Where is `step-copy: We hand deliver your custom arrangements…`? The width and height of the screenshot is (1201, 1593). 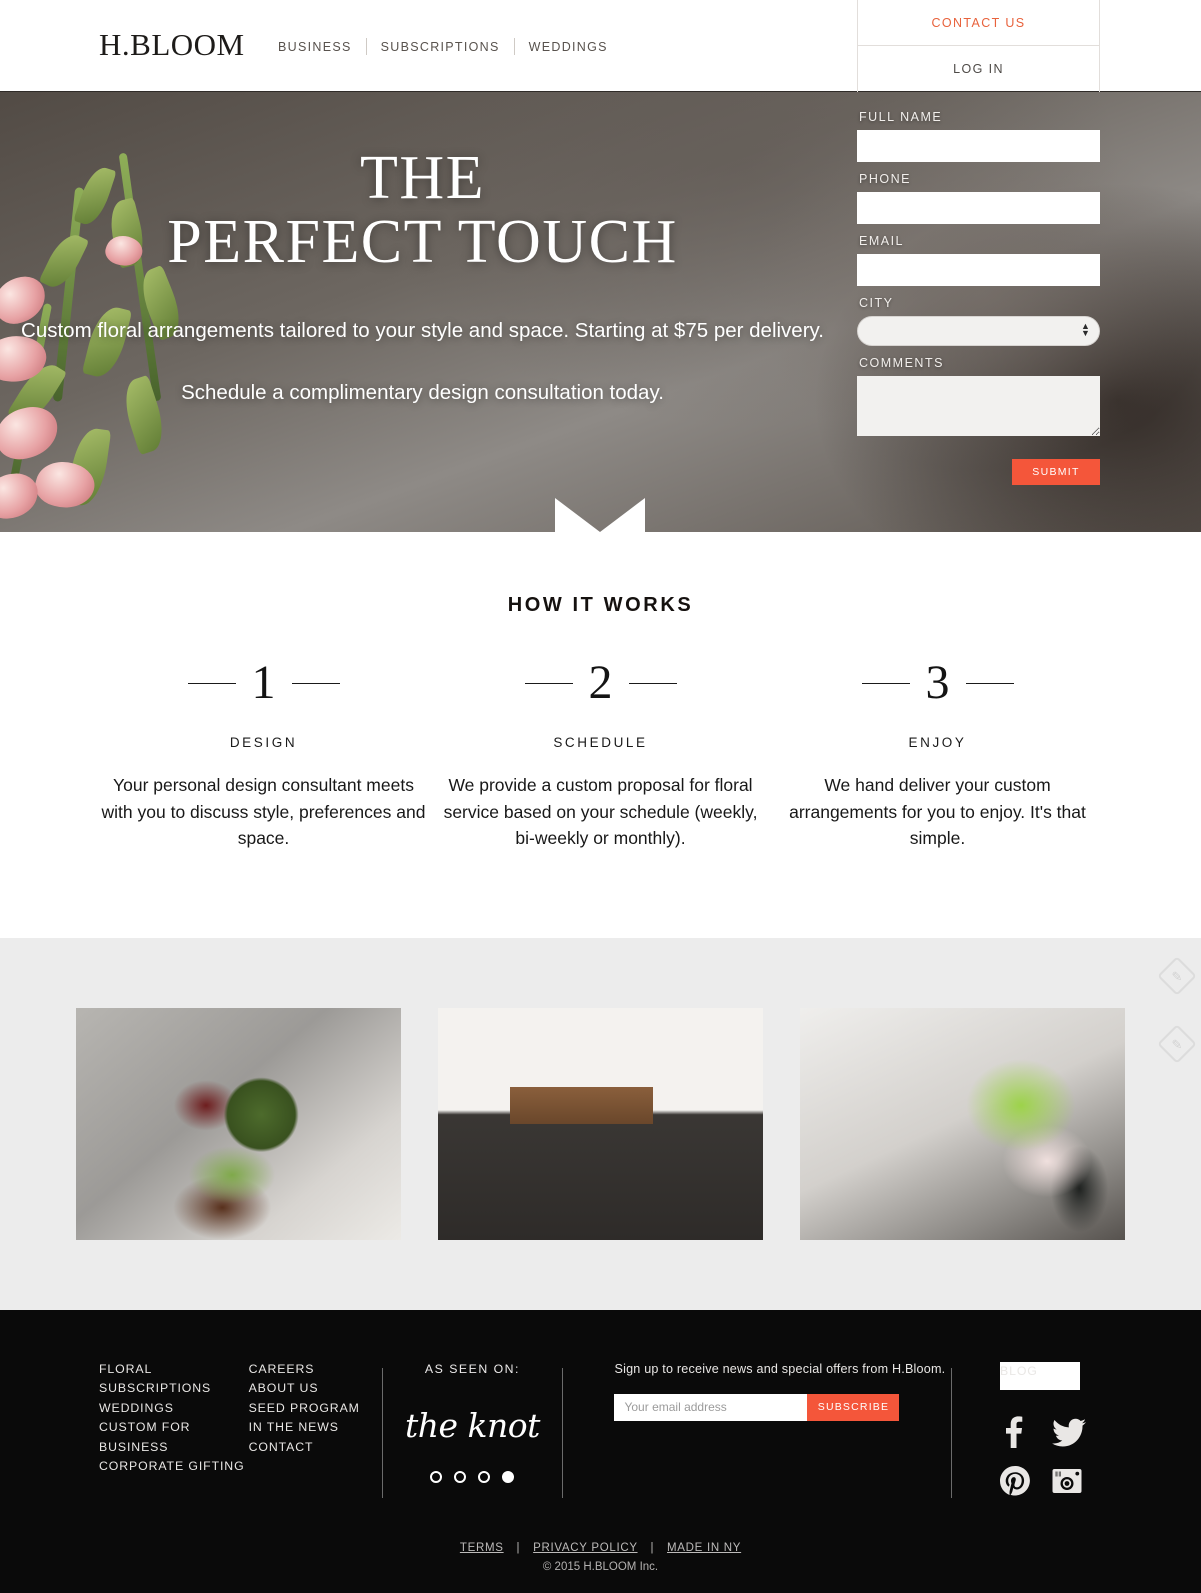 step-copy: We hand deliver your custom arrangements… is located at coordinates (937, 812).